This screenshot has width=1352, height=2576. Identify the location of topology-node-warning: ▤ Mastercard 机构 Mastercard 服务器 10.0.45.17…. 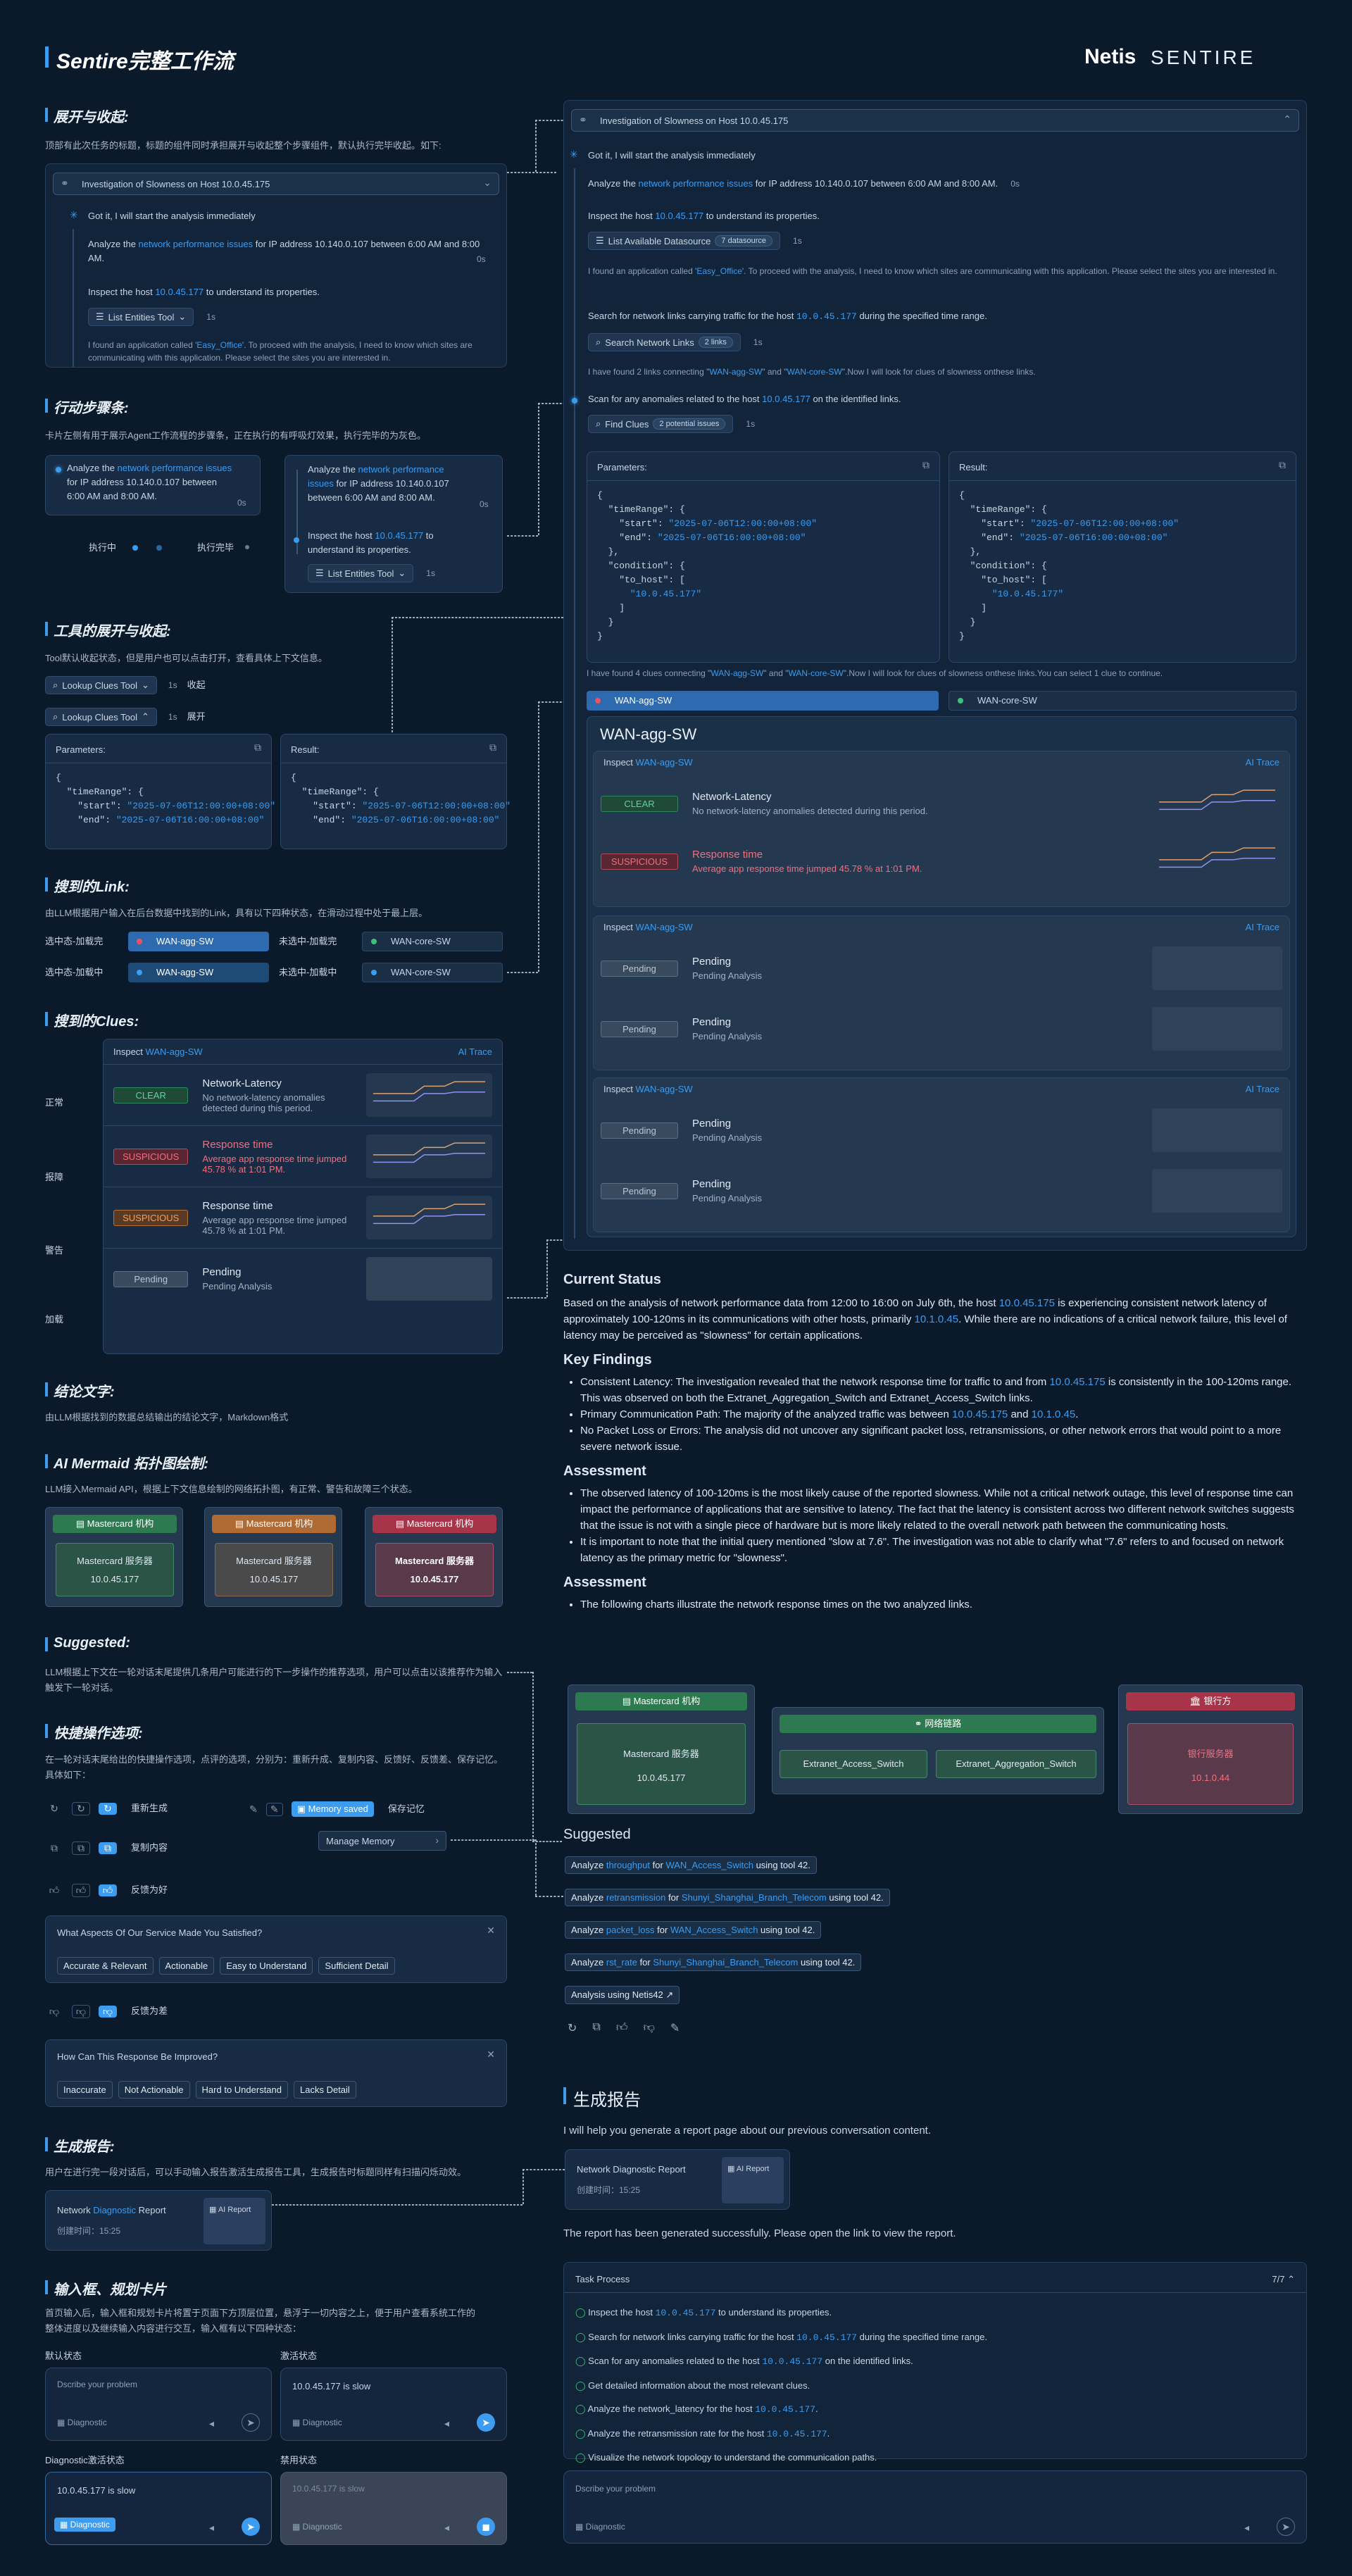
(273, 1557).